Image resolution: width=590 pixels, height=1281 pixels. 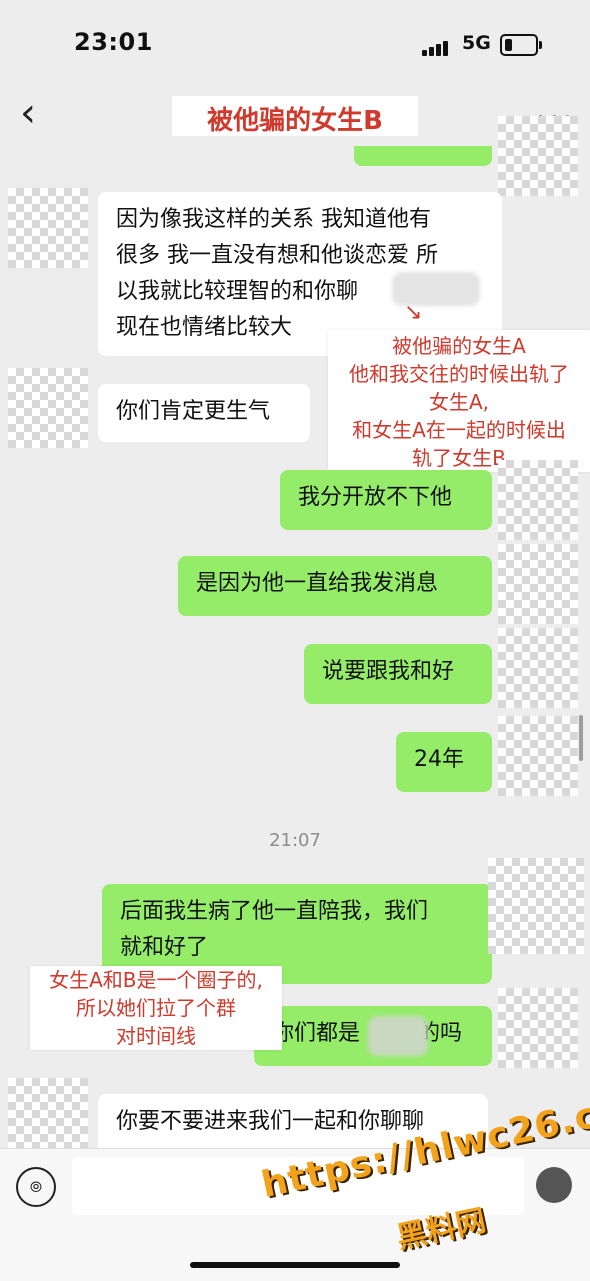 What do you see at coordinates (36, 1187) in the screenshot?
I see `voice-icon: ⦾` at bounding box center [36, 1187].